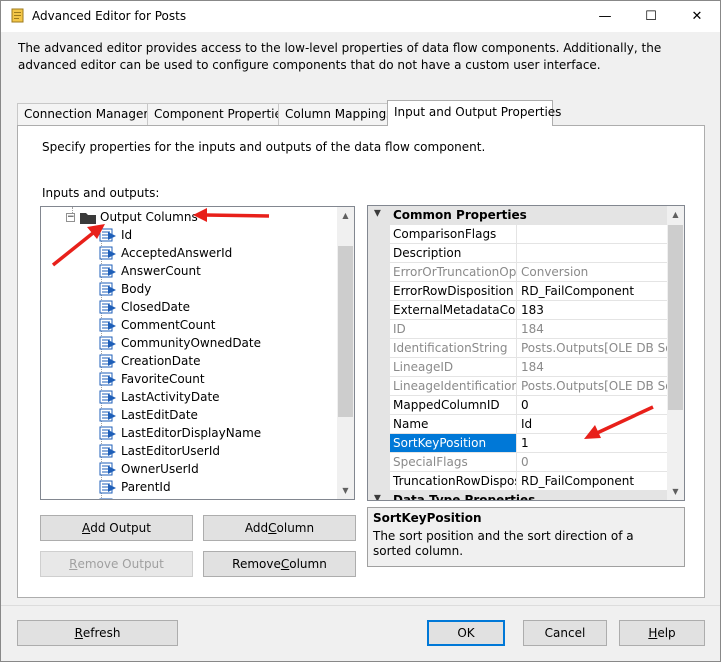 This screenshot has height=662, width=721. Describe the element at coordinates (592, 272) in the screenshot. I see `property-value: Conversion` at that location.